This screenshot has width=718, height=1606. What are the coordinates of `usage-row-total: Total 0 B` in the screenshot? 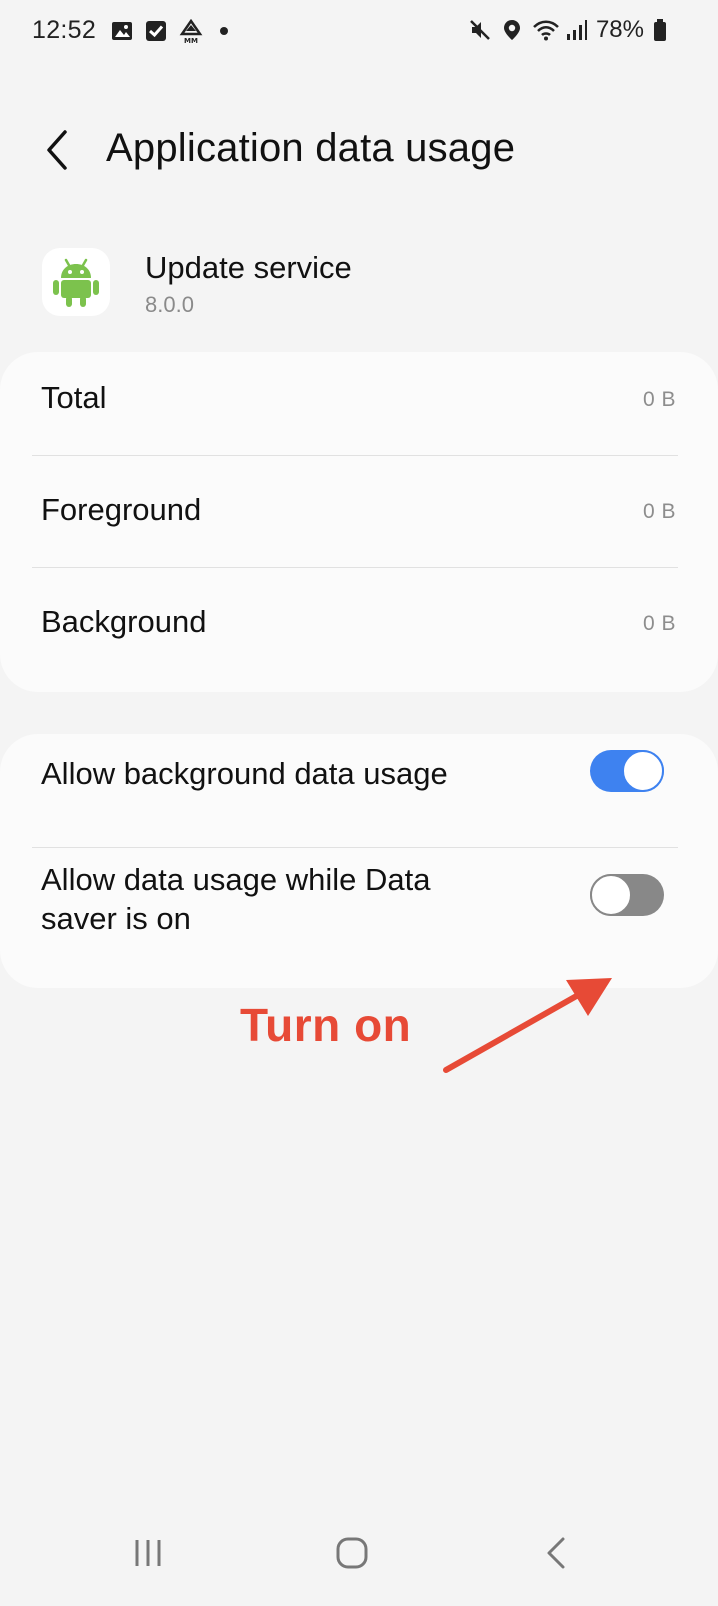 It's located at (359, 408).